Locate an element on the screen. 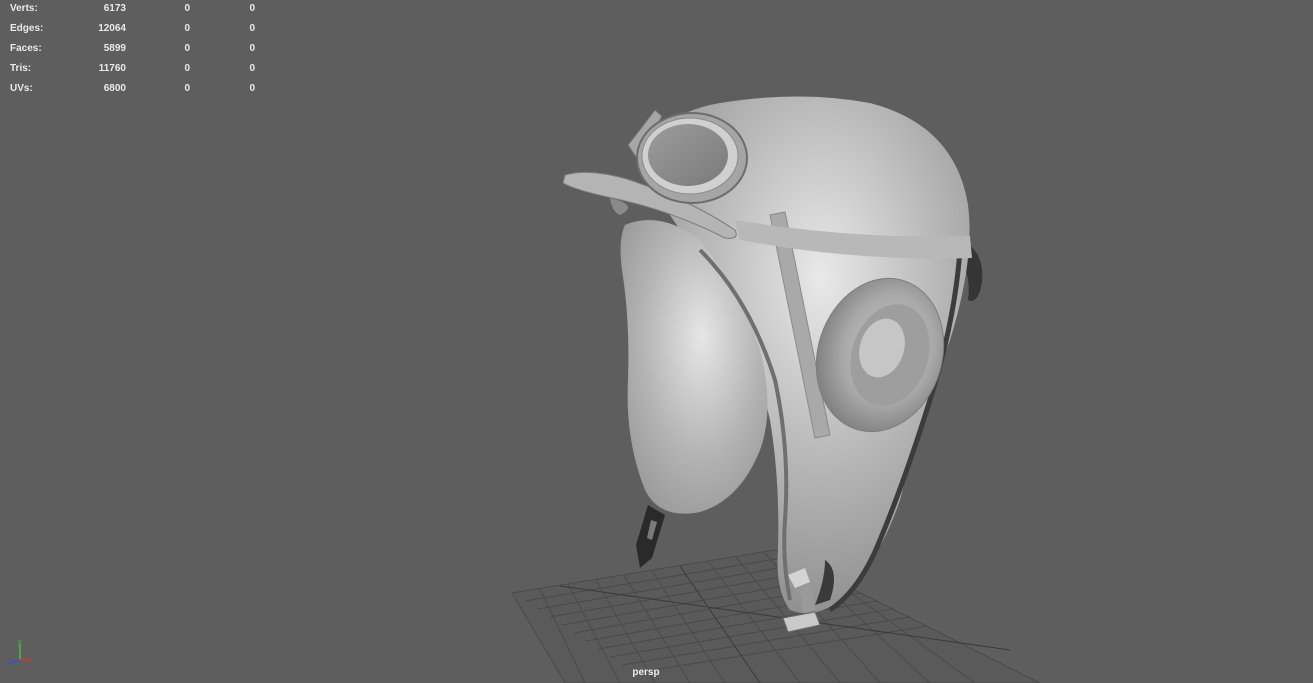  hud-total: 12064 is located at coordinates (112, 28).